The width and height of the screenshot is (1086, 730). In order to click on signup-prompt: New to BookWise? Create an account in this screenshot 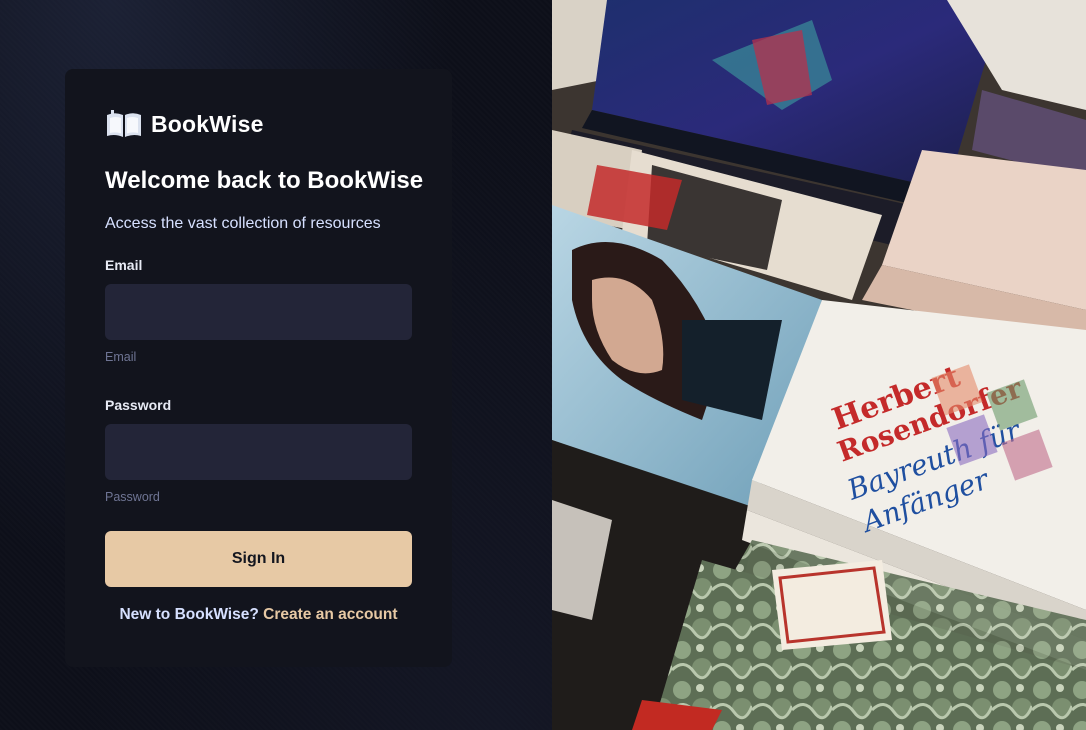, I will do `click(258, 615)`.